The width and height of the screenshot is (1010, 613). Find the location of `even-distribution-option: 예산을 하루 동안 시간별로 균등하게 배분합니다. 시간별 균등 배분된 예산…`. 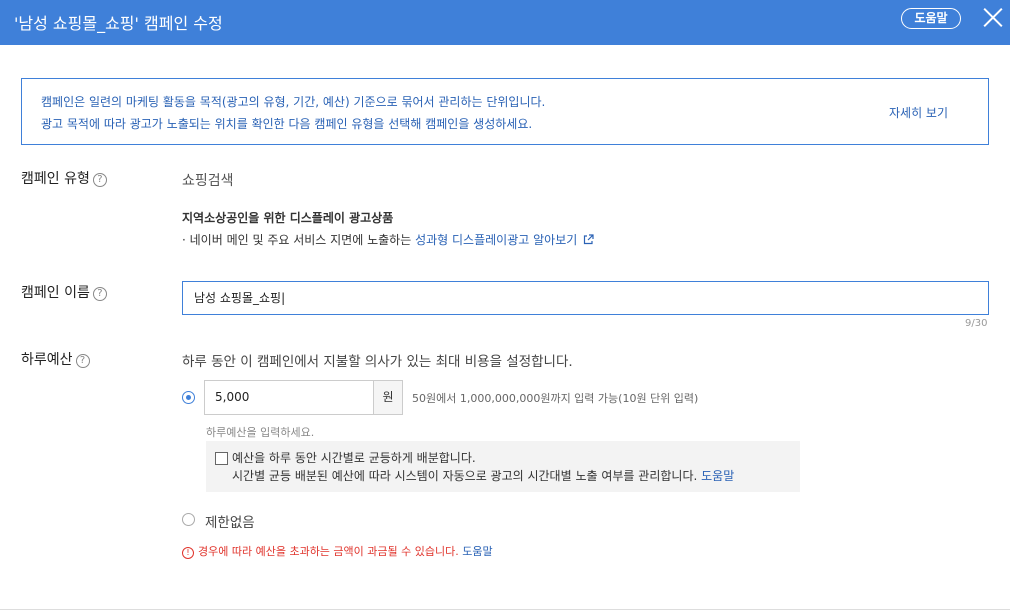

even-distribution-option: 예산을 하루 동안 시간별로 균등하게 배분합니다. 시간별 균등 배분된 예산… is located at coordinates (503, 466).